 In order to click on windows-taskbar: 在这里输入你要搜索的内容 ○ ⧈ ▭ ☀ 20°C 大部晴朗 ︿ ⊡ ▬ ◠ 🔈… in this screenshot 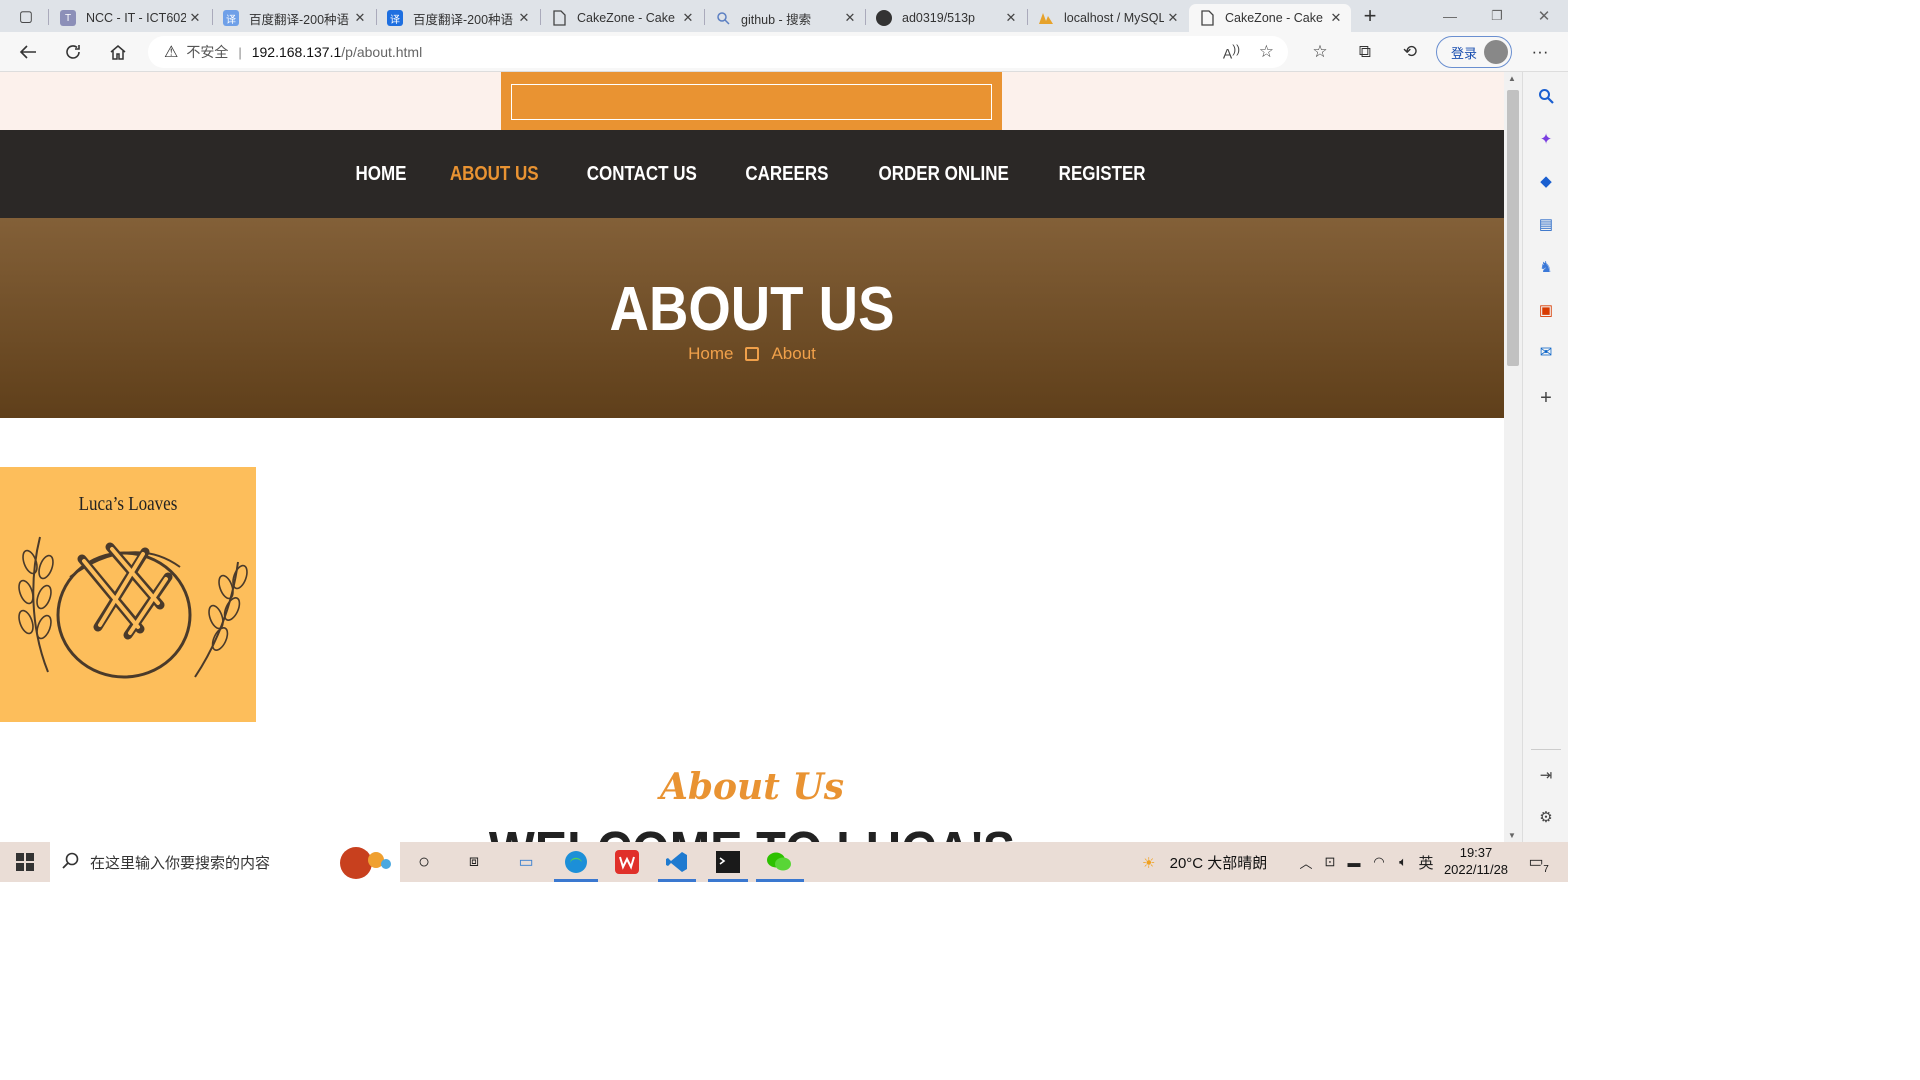, I will do `click(784, 862)`.